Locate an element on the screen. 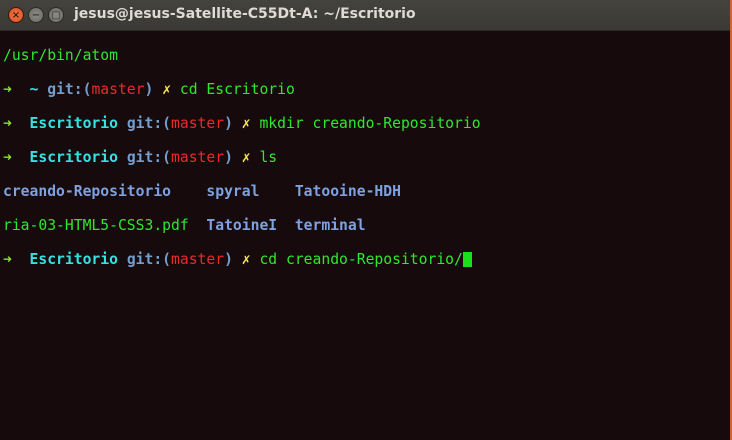  ls-dir: terminal is located at coordinates (330, 225).